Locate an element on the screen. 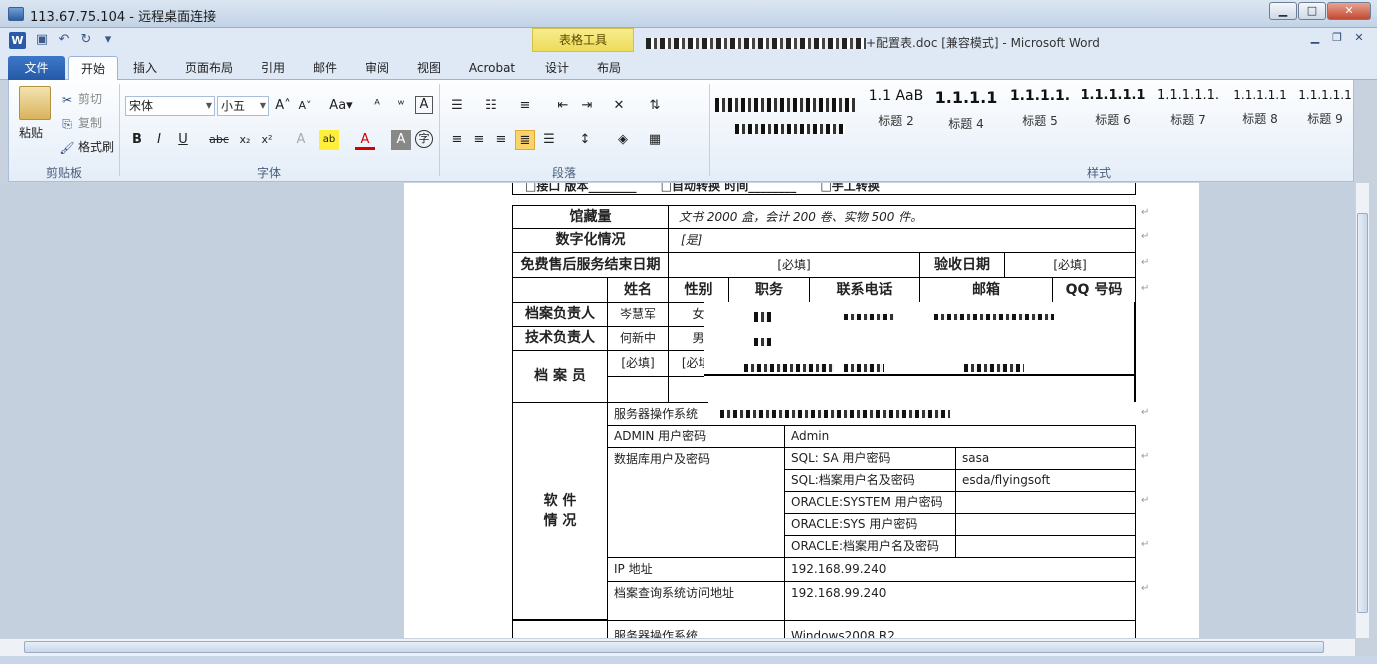 This screenshot has width=1377, height=664. format-painter-button: 🖌 格式刷 is located at coordinates (86, 147).